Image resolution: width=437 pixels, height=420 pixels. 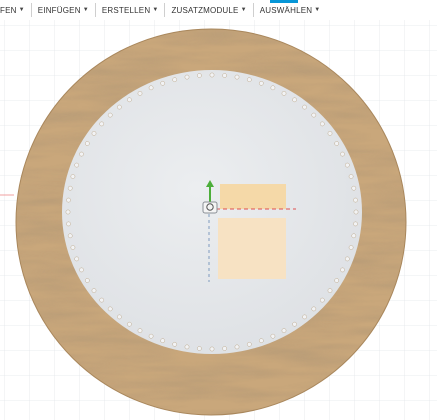 I want to click on menu-zusatzmodule: ZUSATZMODULE ▼, so click(x=208, y=10).